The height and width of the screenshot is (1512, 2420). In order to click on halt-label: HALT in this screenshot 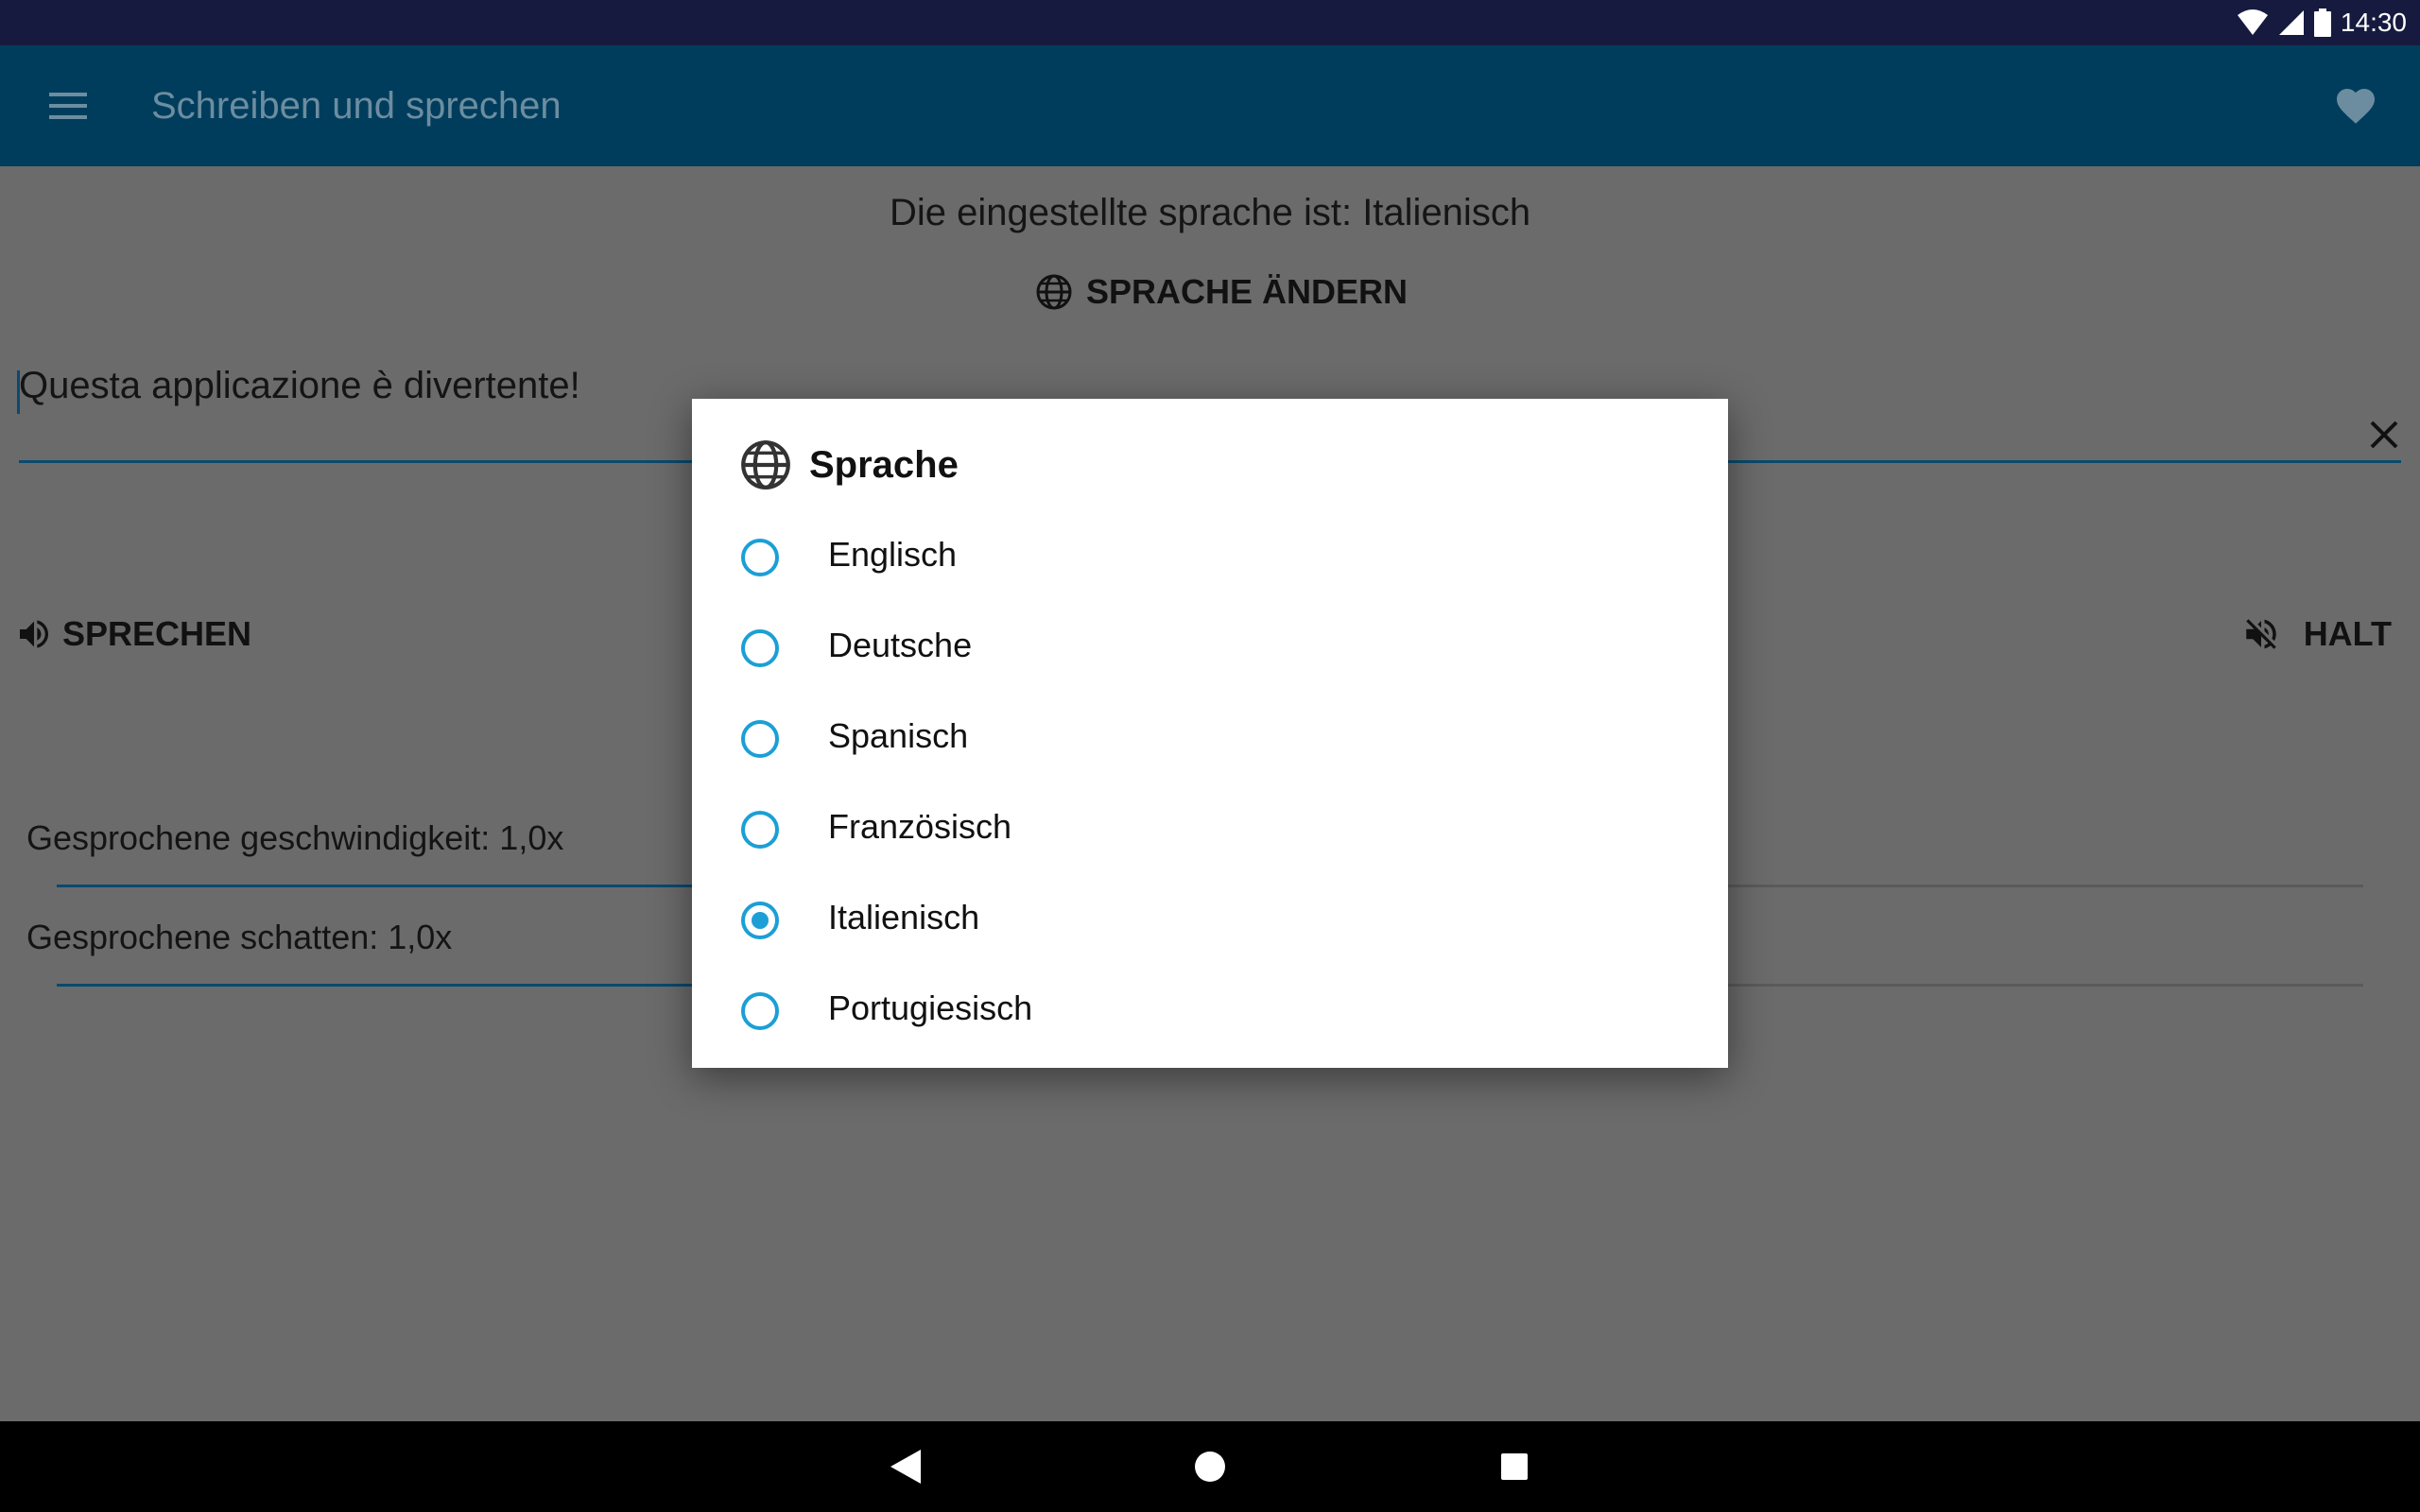, I will do `click(2347, 633)`.